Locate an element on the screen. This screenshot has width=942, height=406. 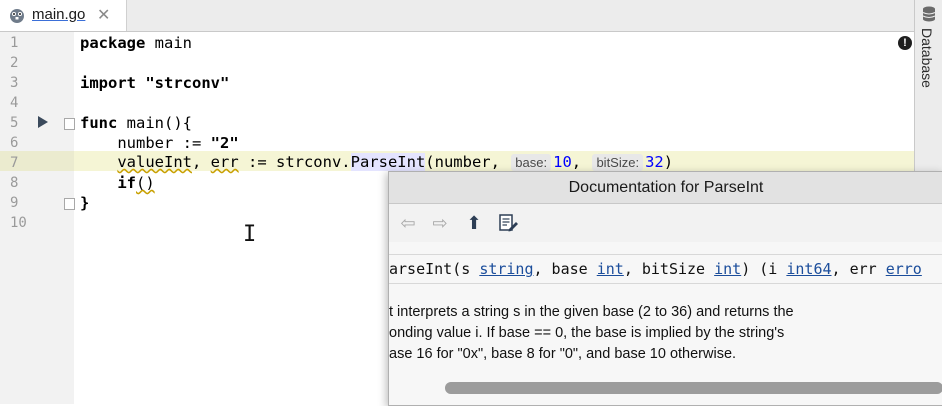
tab-main-go: main.go ✕ is located at coordinates (63, 15).